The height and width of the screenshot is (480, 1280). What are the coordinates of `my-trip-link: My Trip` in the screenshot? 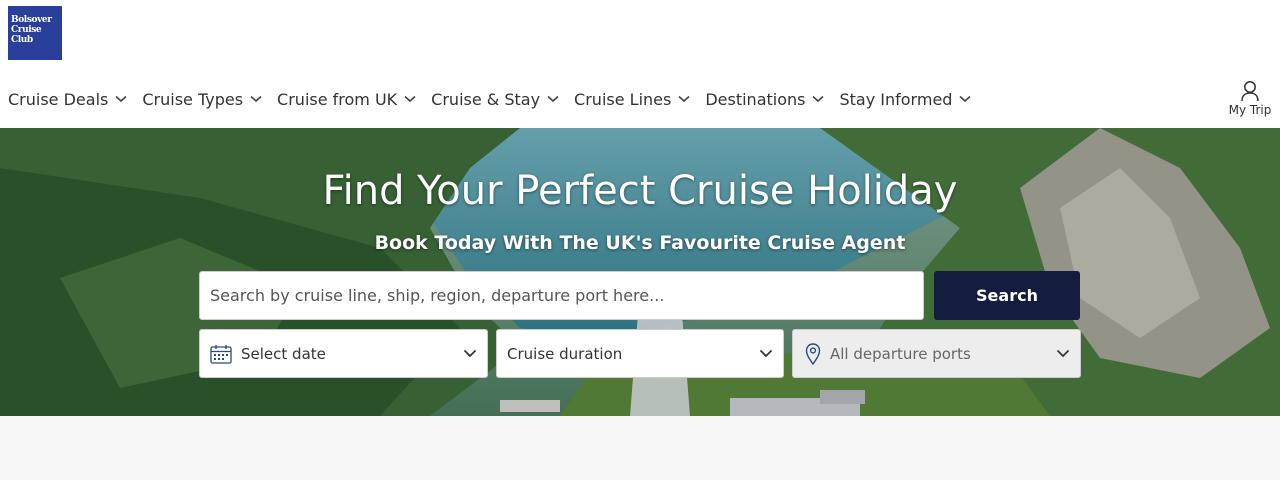 It's located at (1250, 98).